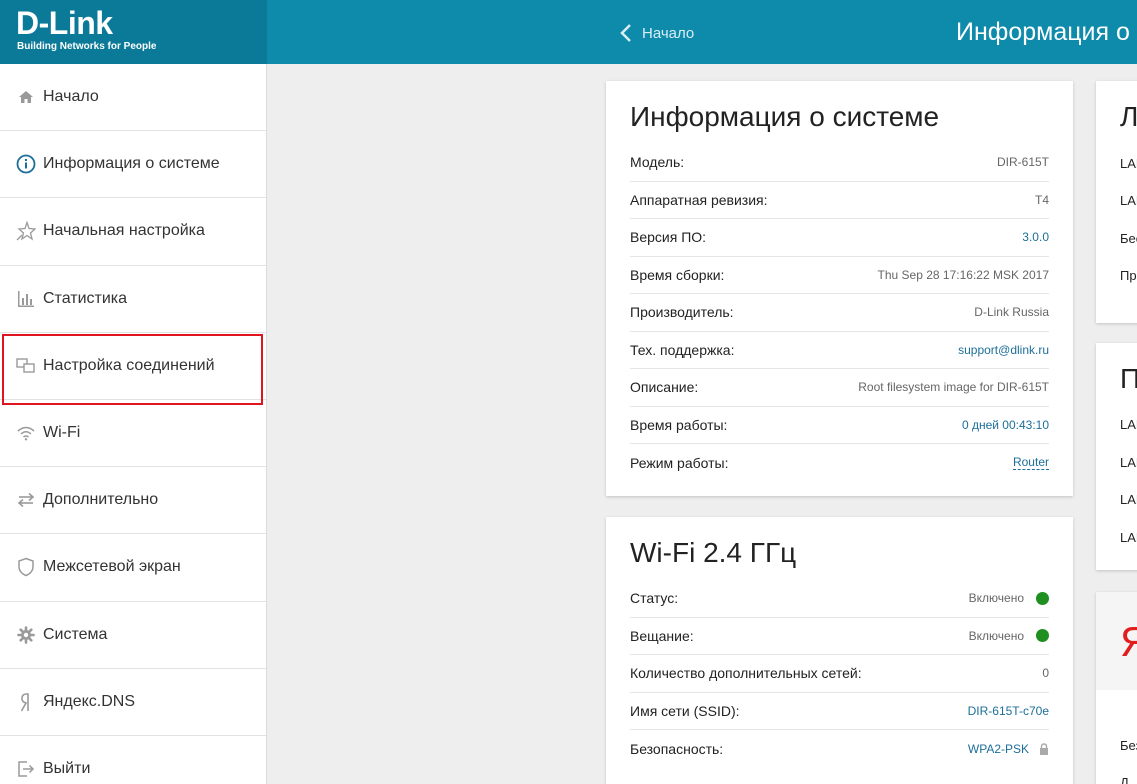 This screenshot has height=784, width=1137. What do you see at coordinates (62, 433) in the screenshot?
I see `sidebar-item-label: Wi-Fi` at bounding box center [62, 433].